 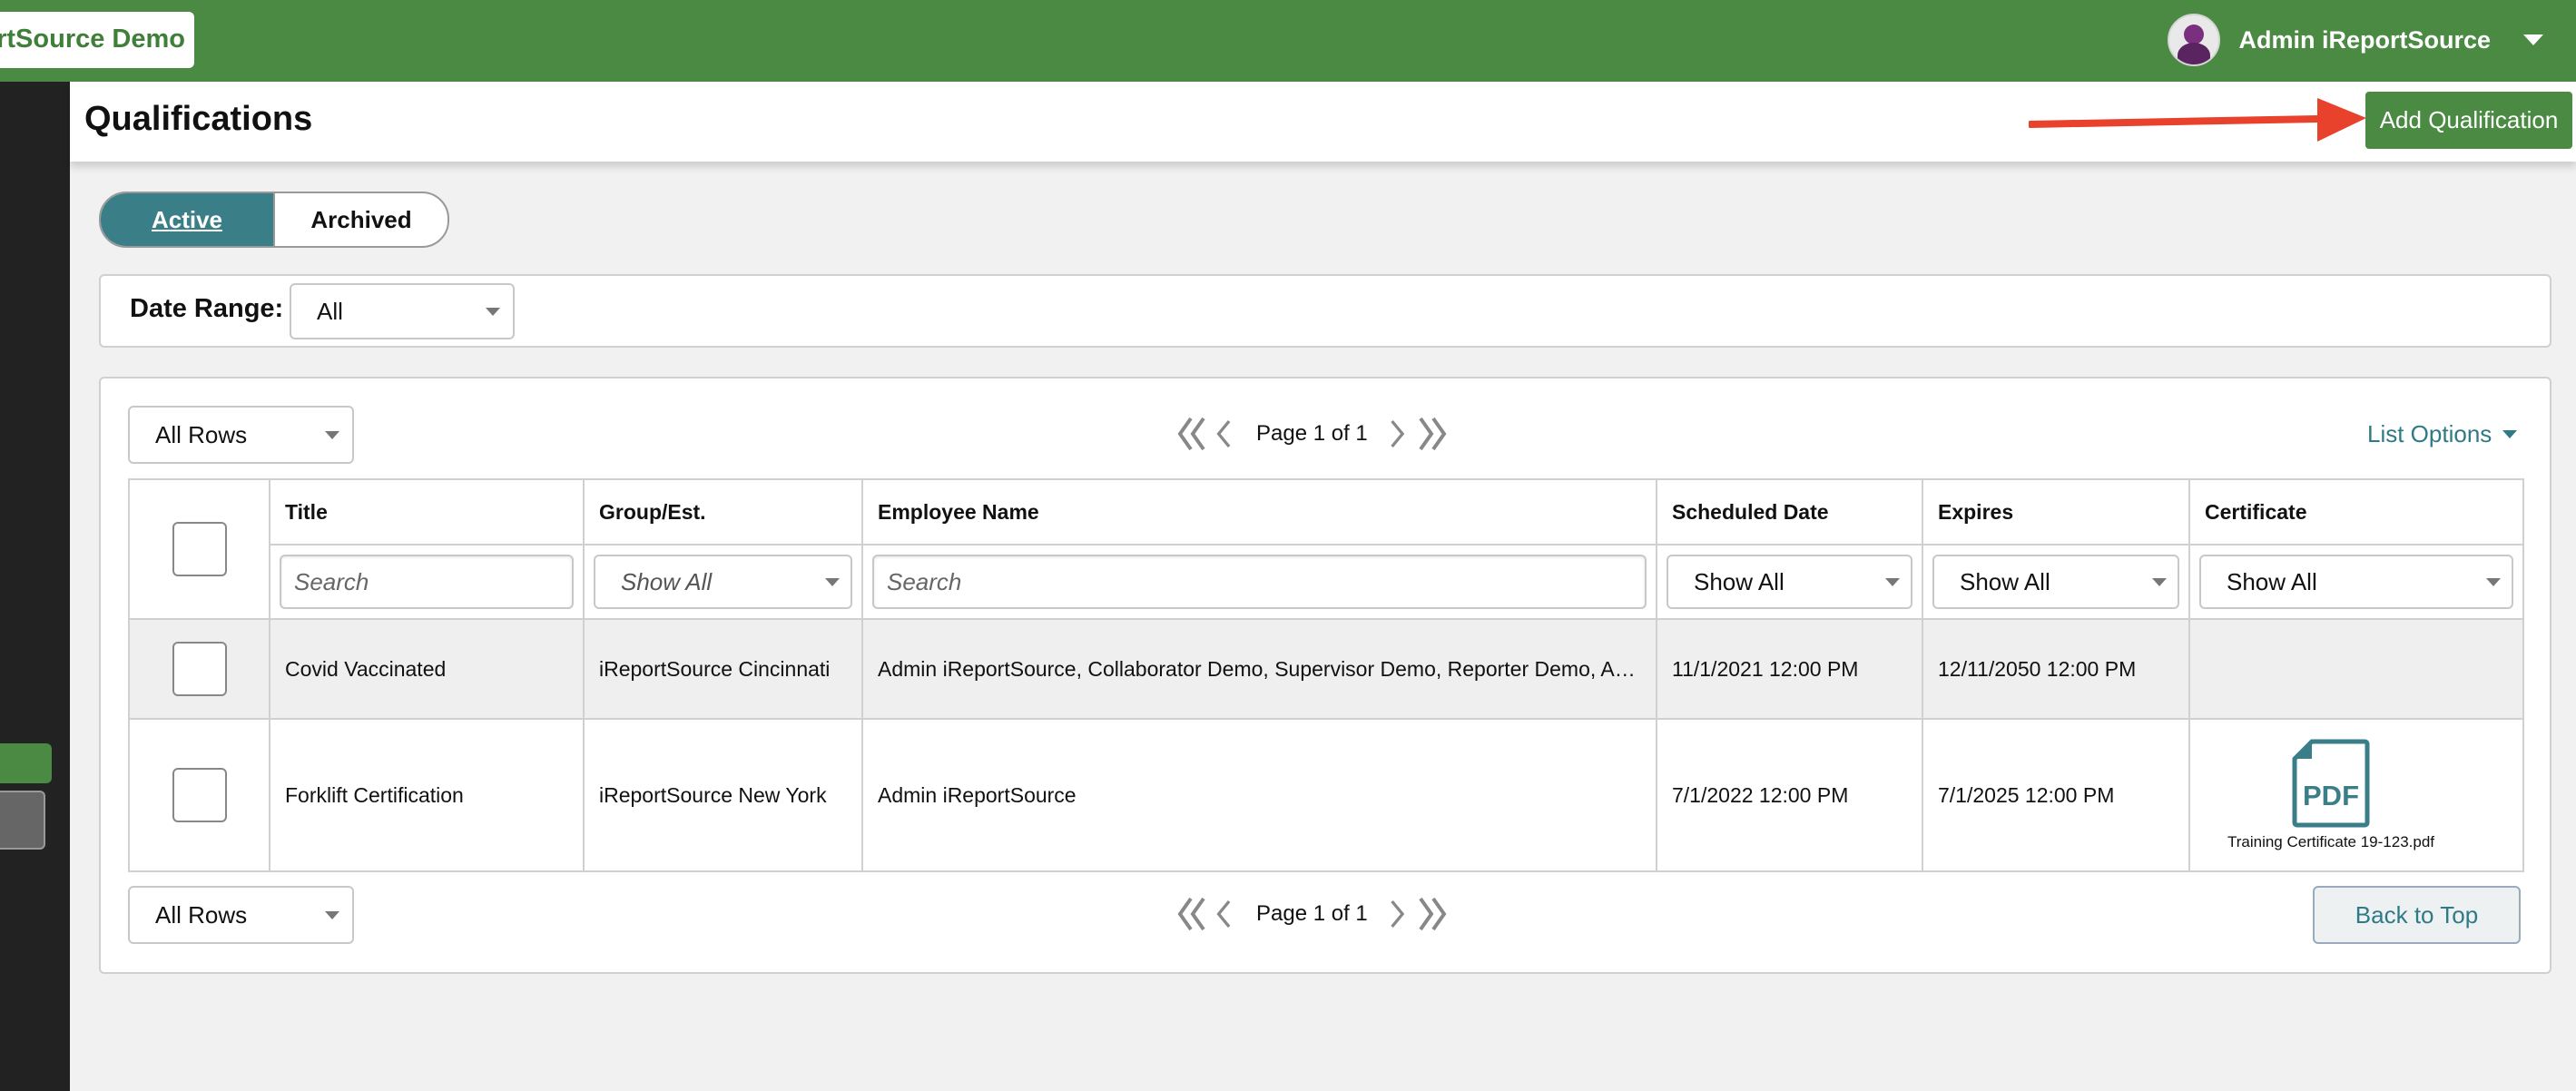 I want to click on scheduled-filter-select: Show All, so click(x=1789, y=582).